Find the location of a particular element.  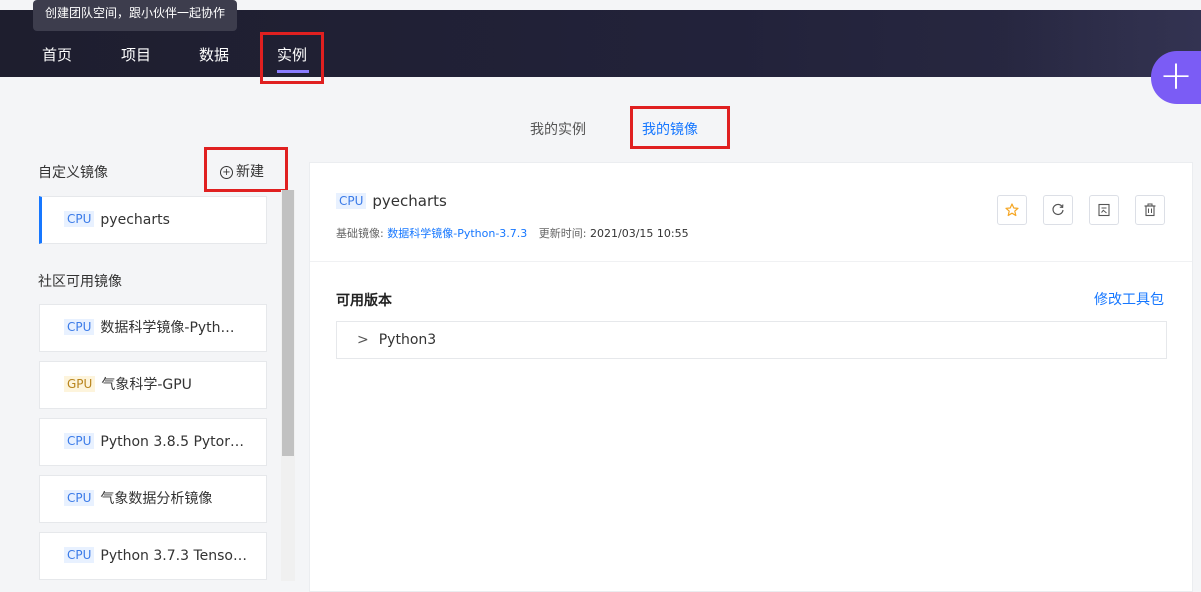

image-title-name: pyecharts is located at coordinates (409, 201).